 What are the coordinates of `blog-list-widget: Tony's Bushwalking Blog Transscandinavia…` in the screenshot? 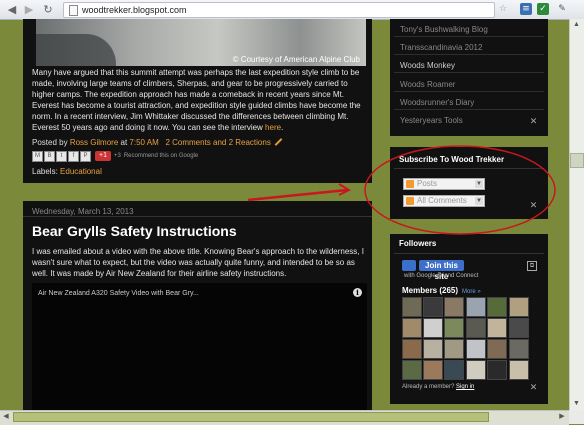 It's located at (469, 77).